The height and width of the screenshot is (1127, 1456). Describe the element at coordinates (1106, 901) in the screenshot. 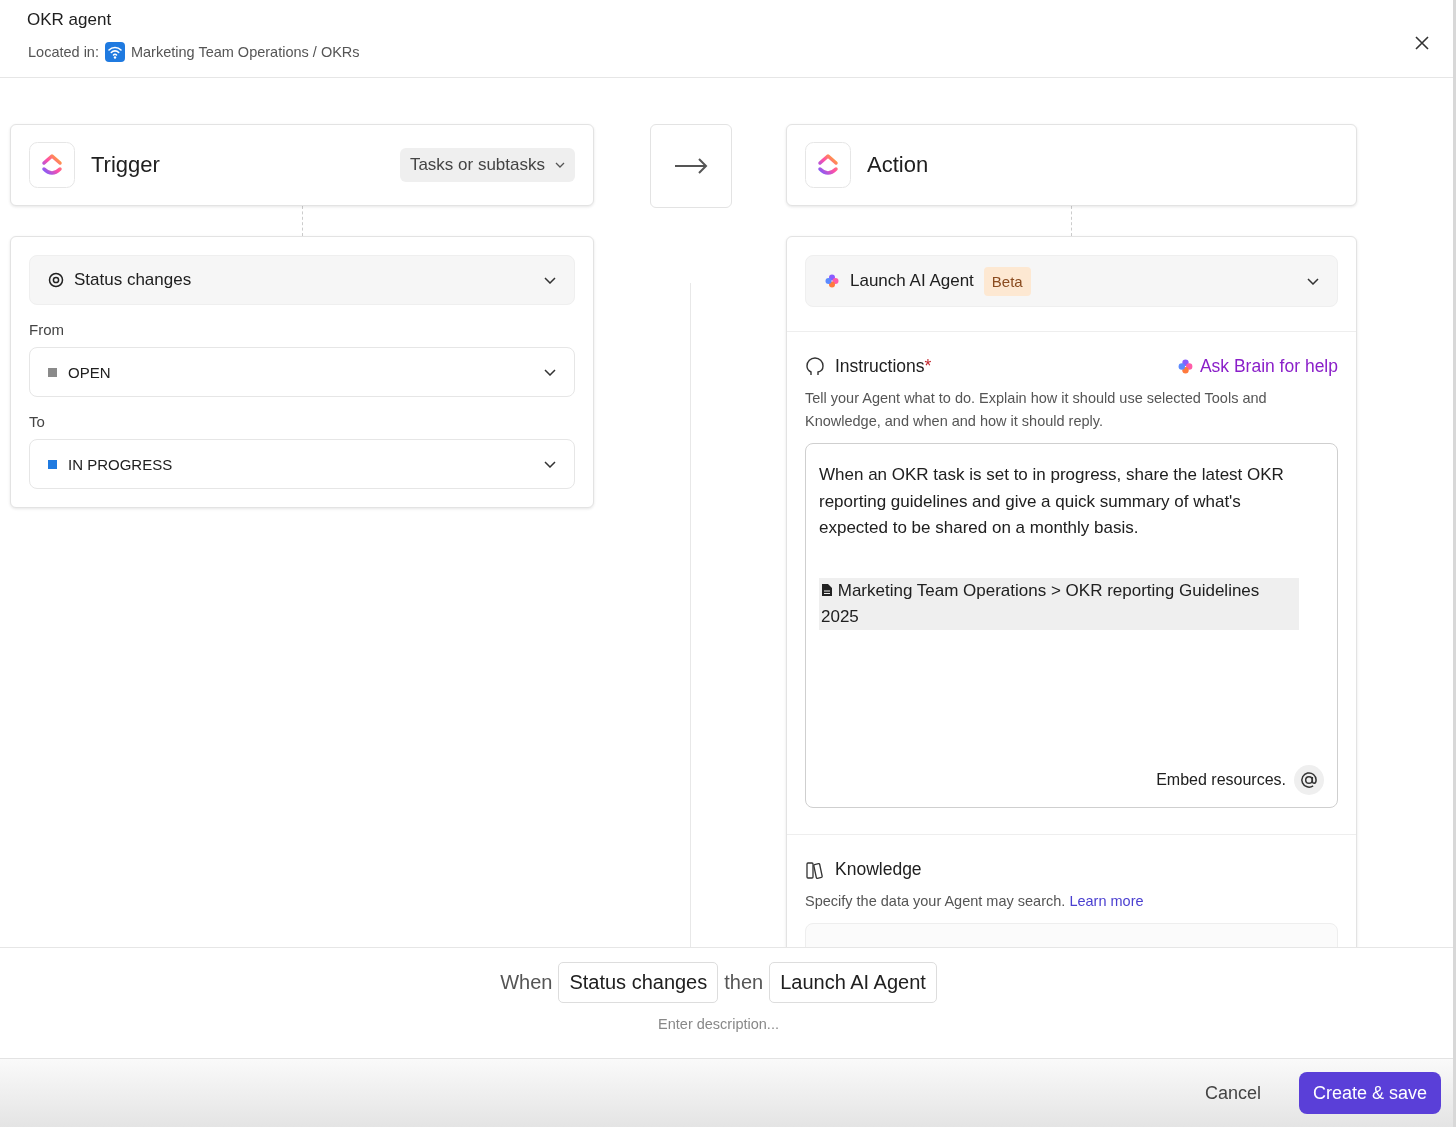

I see `learn-more-link: Learn more` at that location.